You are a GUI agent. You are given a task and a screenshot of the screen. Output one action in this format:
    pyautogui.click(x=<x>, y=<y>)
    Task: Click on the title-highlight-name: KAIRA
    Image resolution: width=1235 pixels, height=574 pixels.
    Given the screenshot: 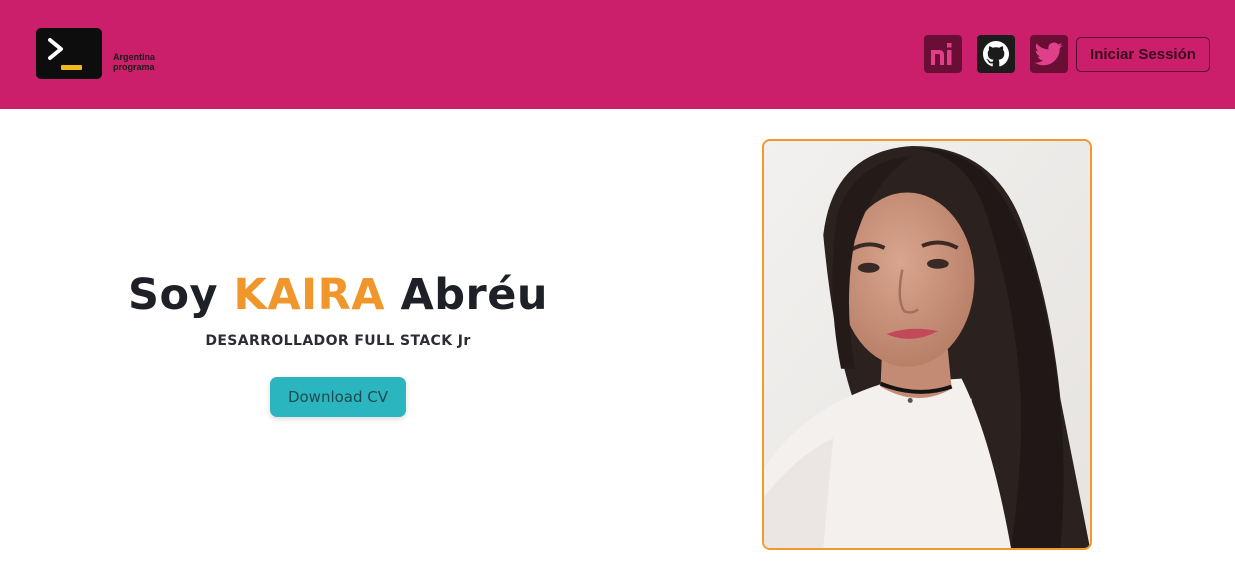 What is the action you would take?
    pyautogui.click(x=309, y=295)
    